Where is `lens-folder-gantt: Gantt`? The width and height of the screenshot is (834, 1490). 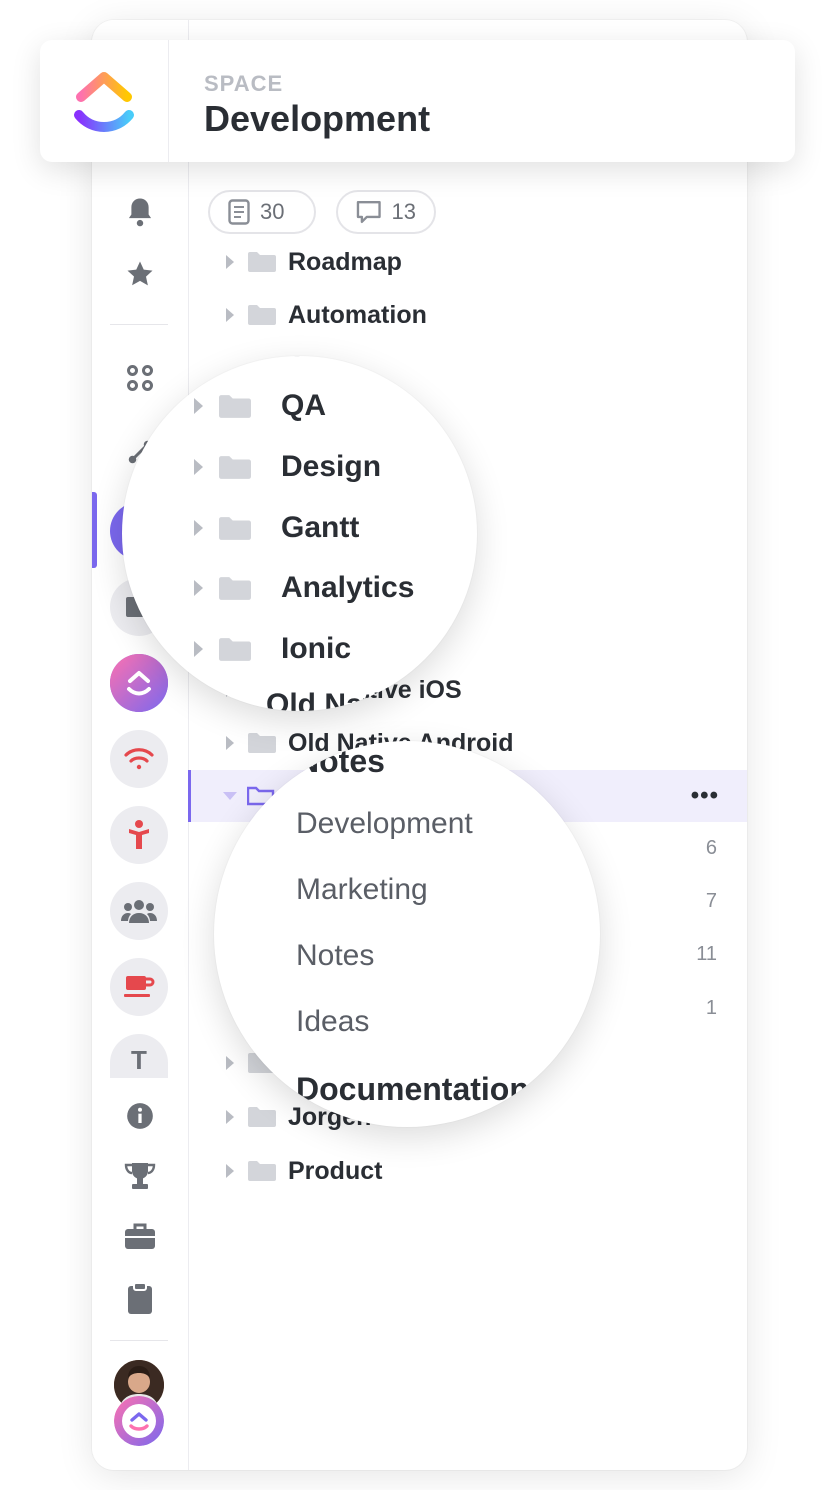 lens-folder-gantt: Gantt is located at coordinates (276, 528).